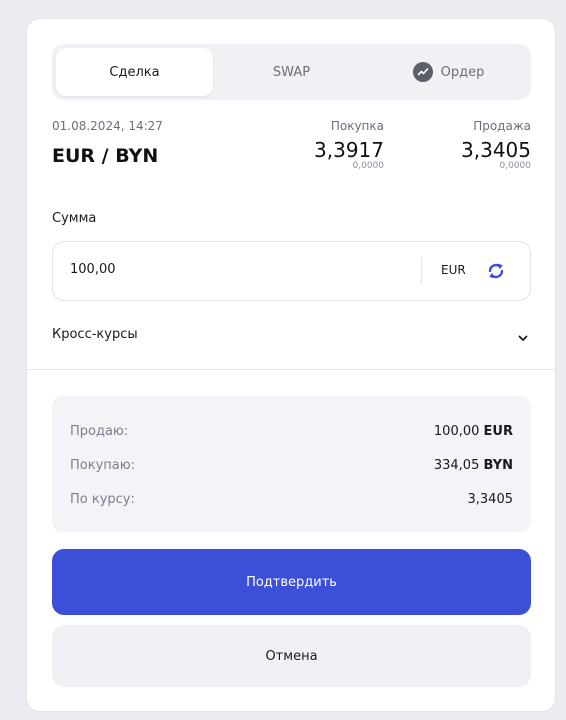 This screenshot has height=720, width=566. Describe the element at coordinates (95, 334) in the screenshot. I see `cross-rates-label: Кросс-курсы` at that location.